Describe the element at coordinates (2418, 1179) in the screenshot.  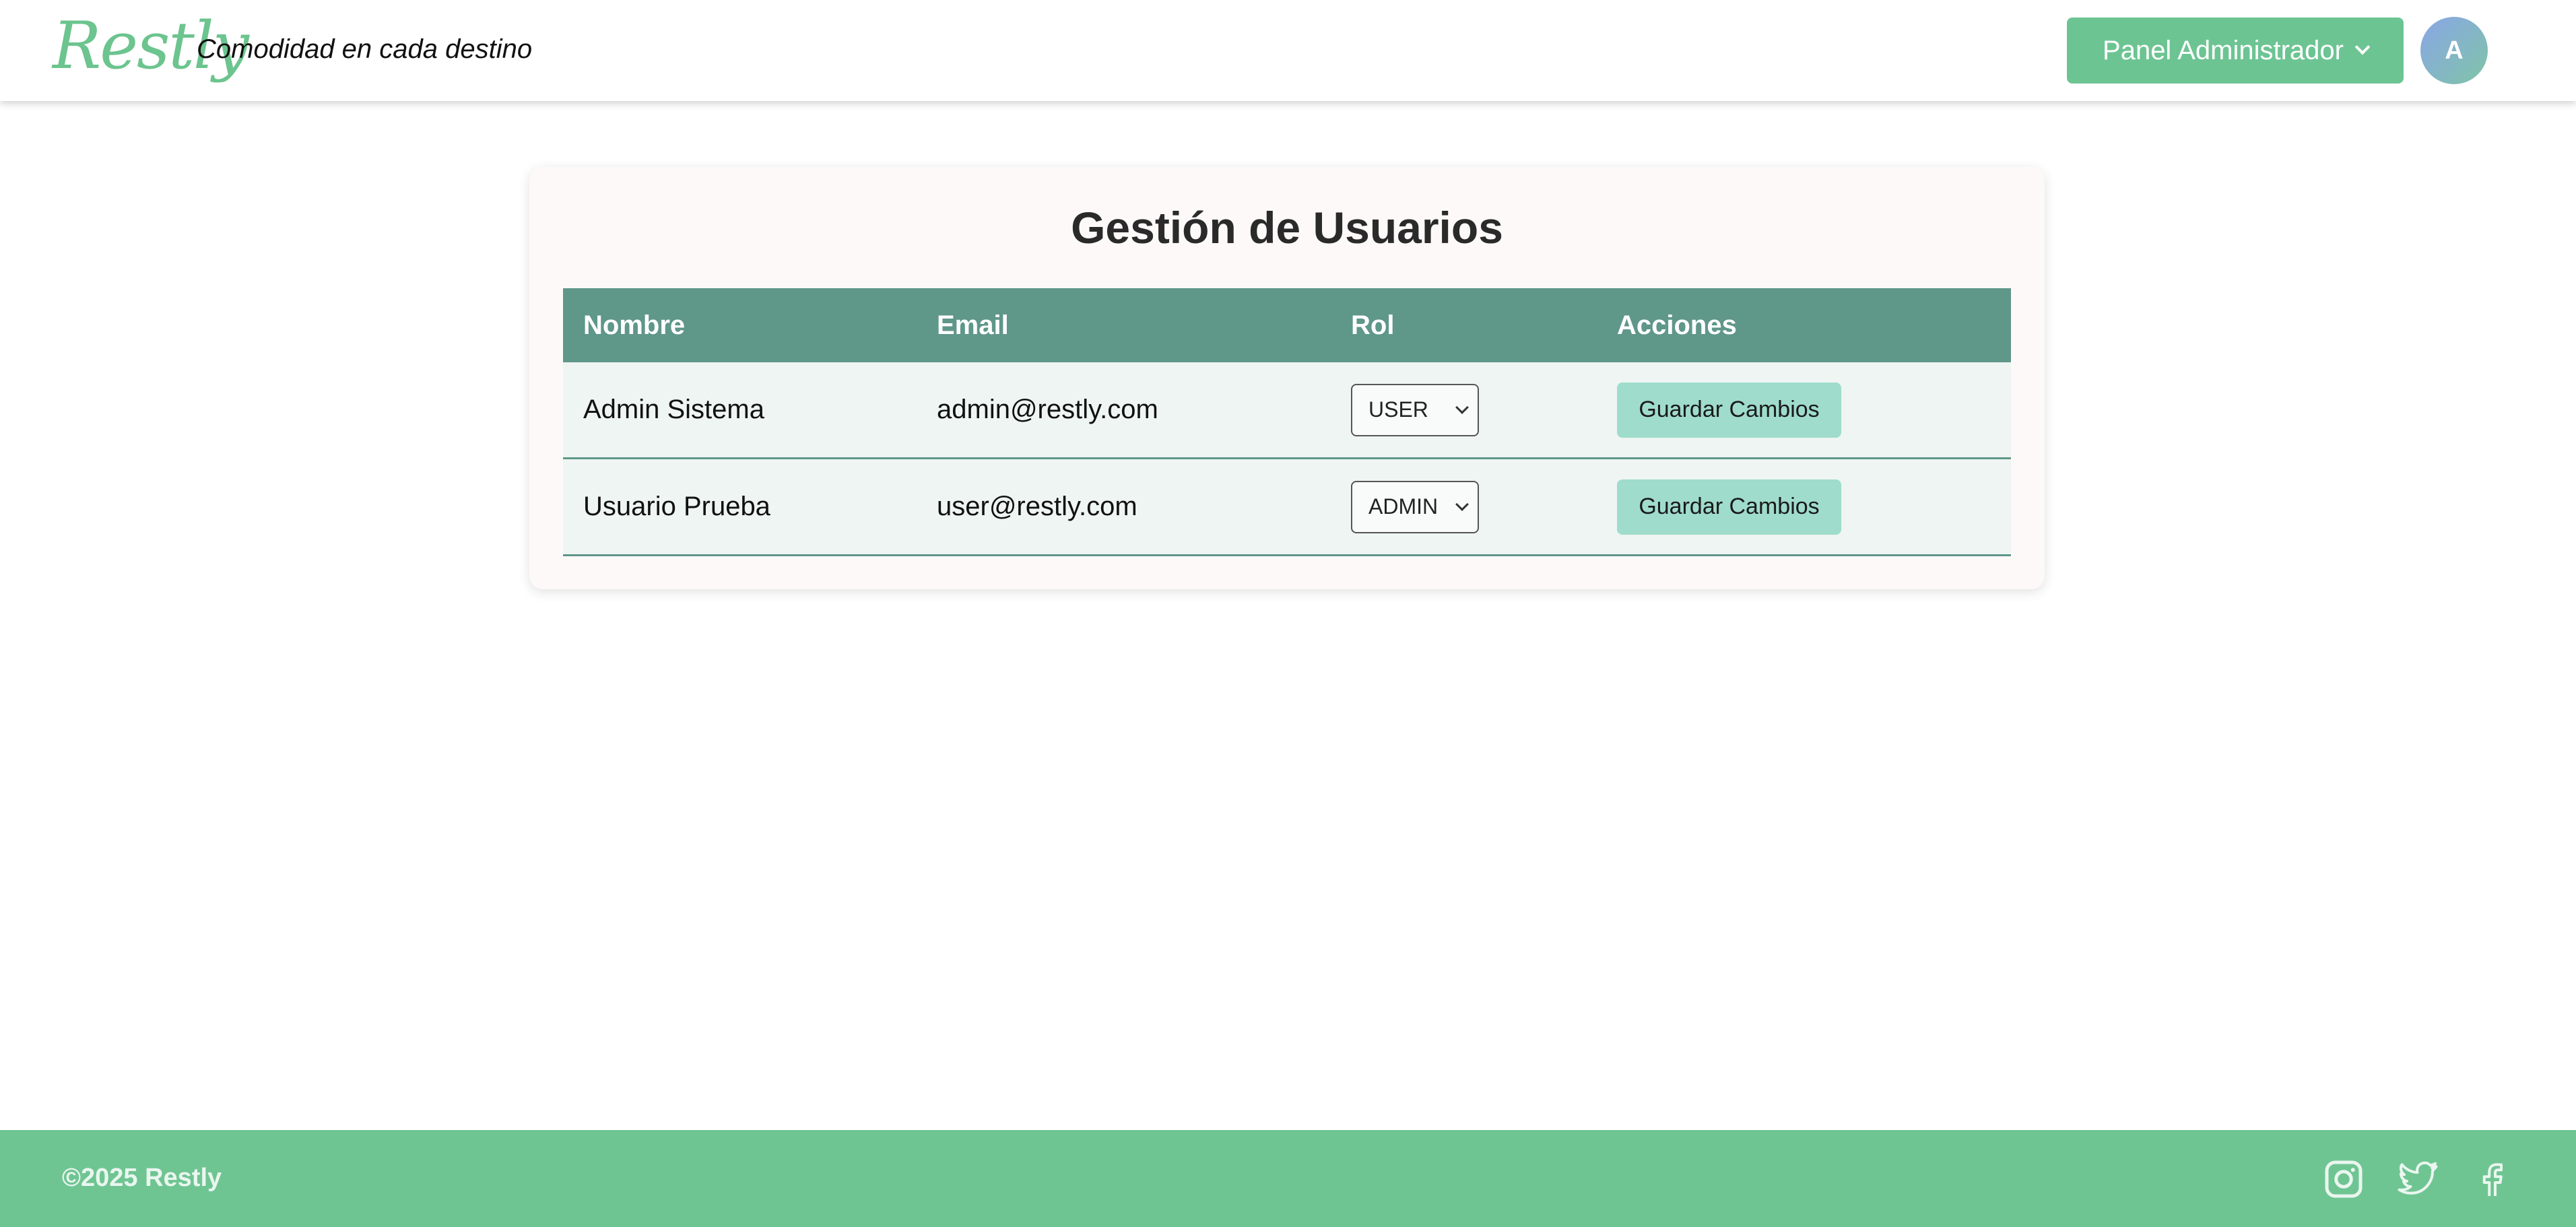
I see `twitter-icon` at that location.